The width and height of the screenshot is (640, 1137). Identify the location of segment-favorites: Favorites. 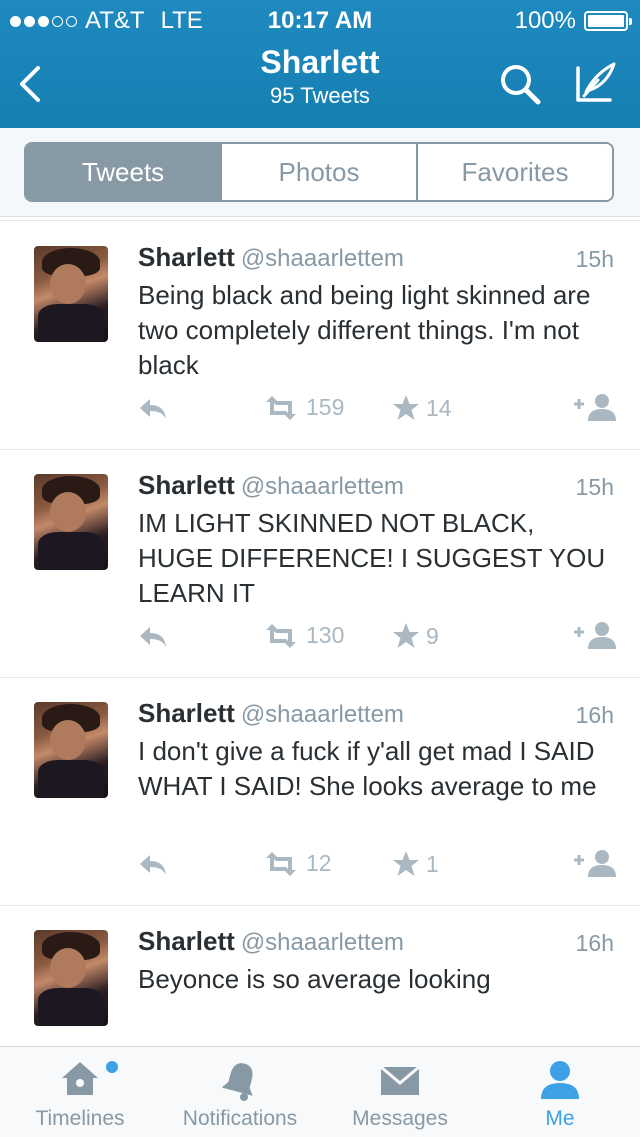
(514, 172).